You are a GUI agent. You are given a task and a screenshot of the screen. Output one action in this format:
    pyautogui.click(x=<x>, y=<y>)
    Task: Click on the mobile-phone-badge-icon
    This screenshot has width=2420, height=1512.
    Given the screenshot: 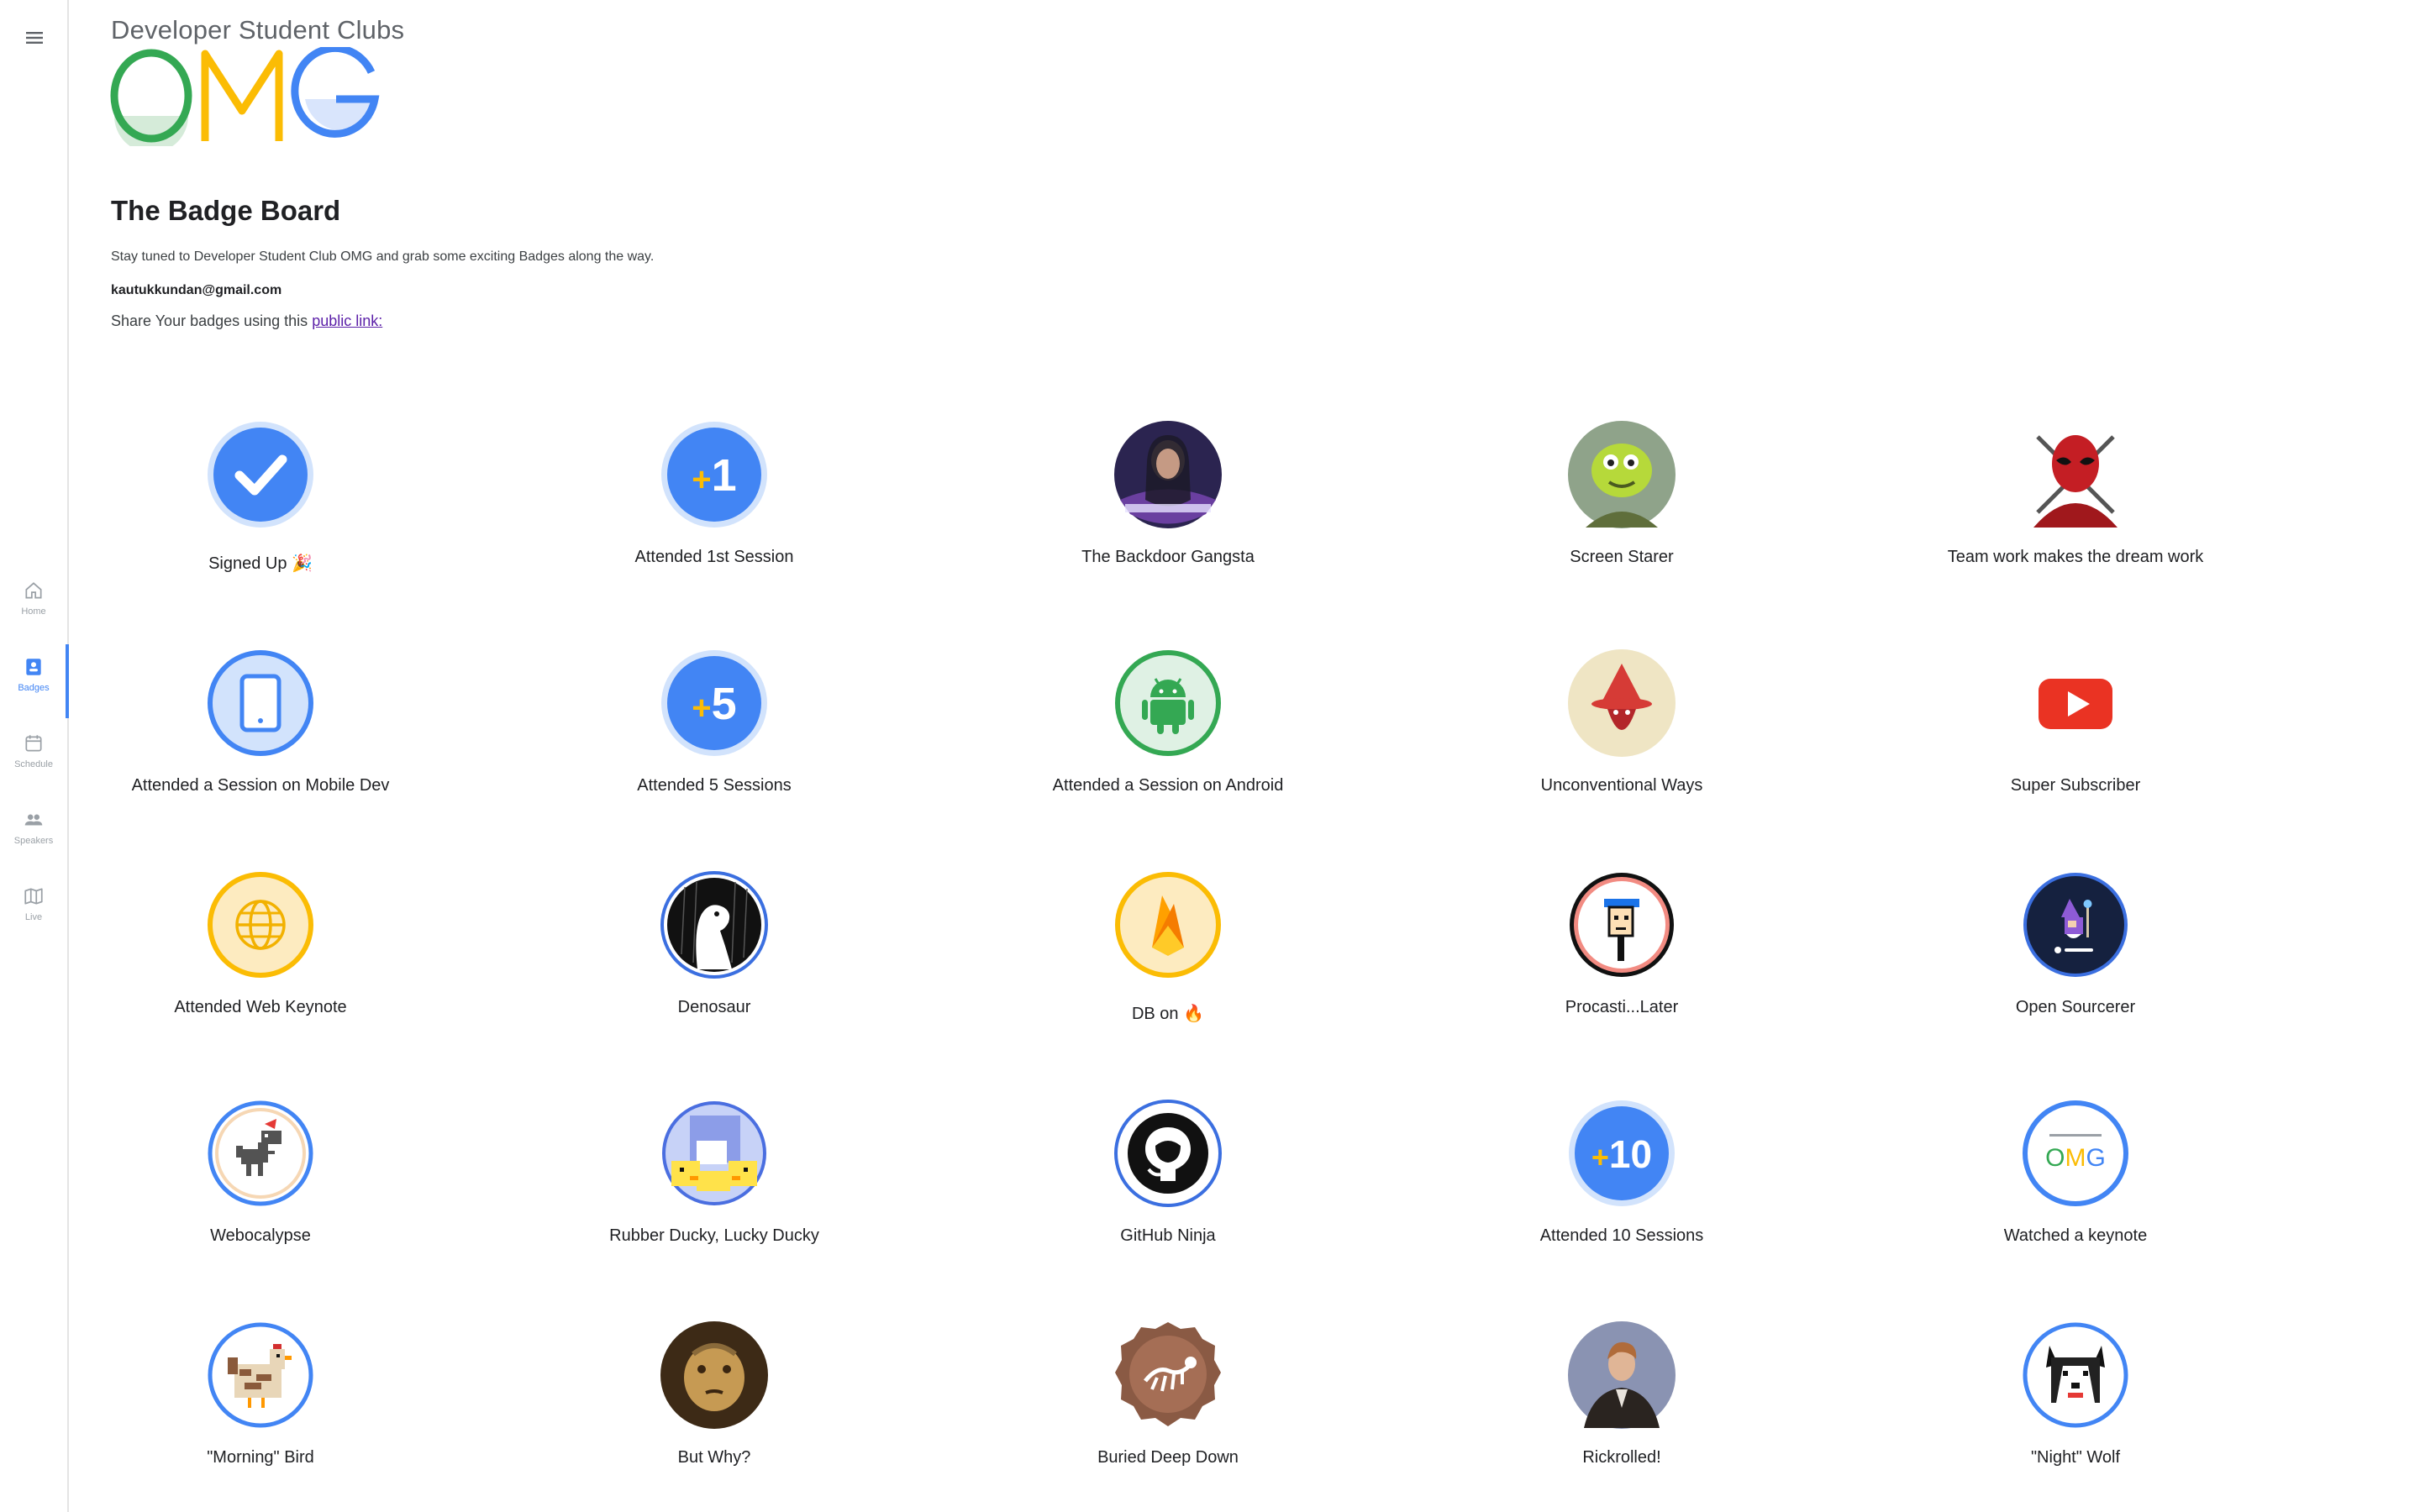 What is the action you would take?
    pyautogui.click(x=261, y=703)
    